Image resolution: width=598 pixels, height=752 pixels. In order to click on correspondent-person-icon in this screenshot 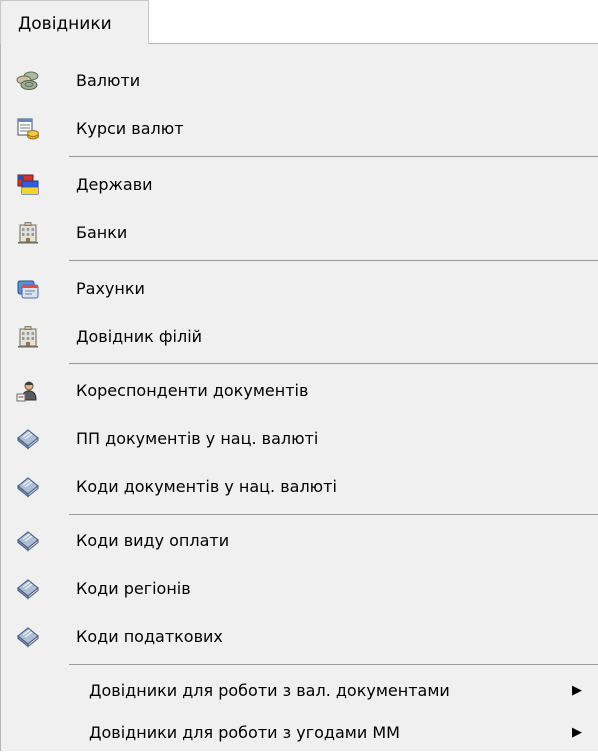, I will do `click(28, 391)`.